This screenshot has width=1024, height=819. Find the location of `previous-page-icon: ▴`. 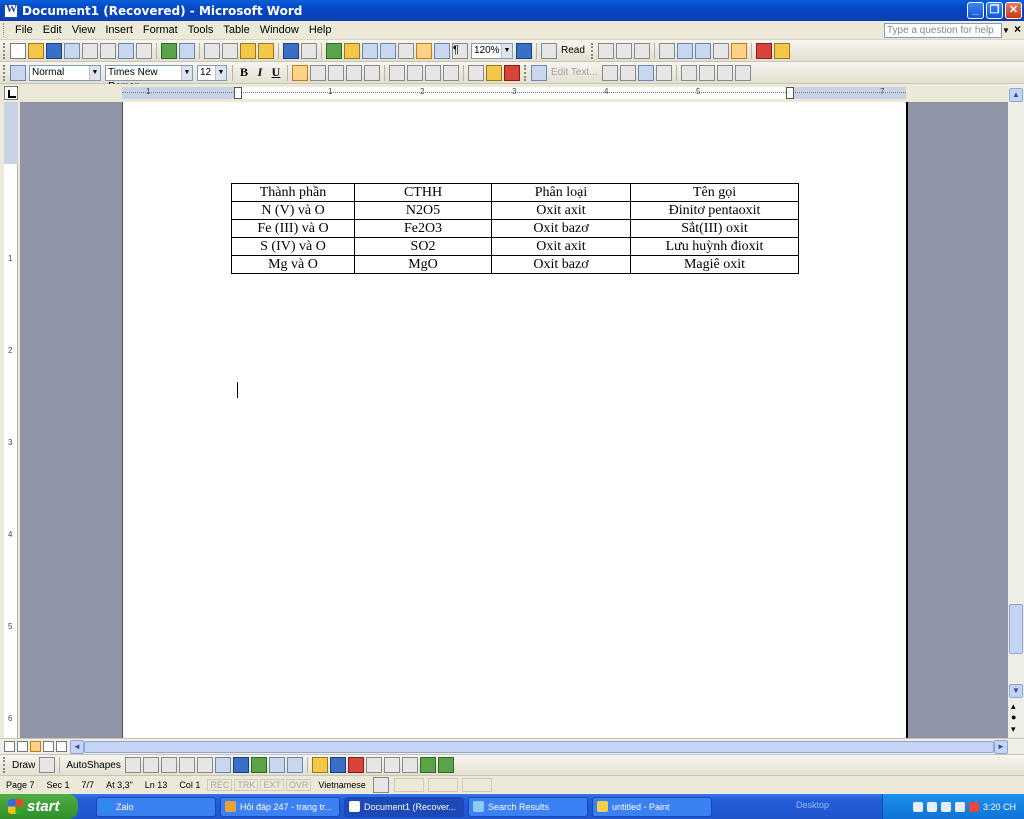

previous-page-icon: ▴ is located at coordinates (1013, 706).